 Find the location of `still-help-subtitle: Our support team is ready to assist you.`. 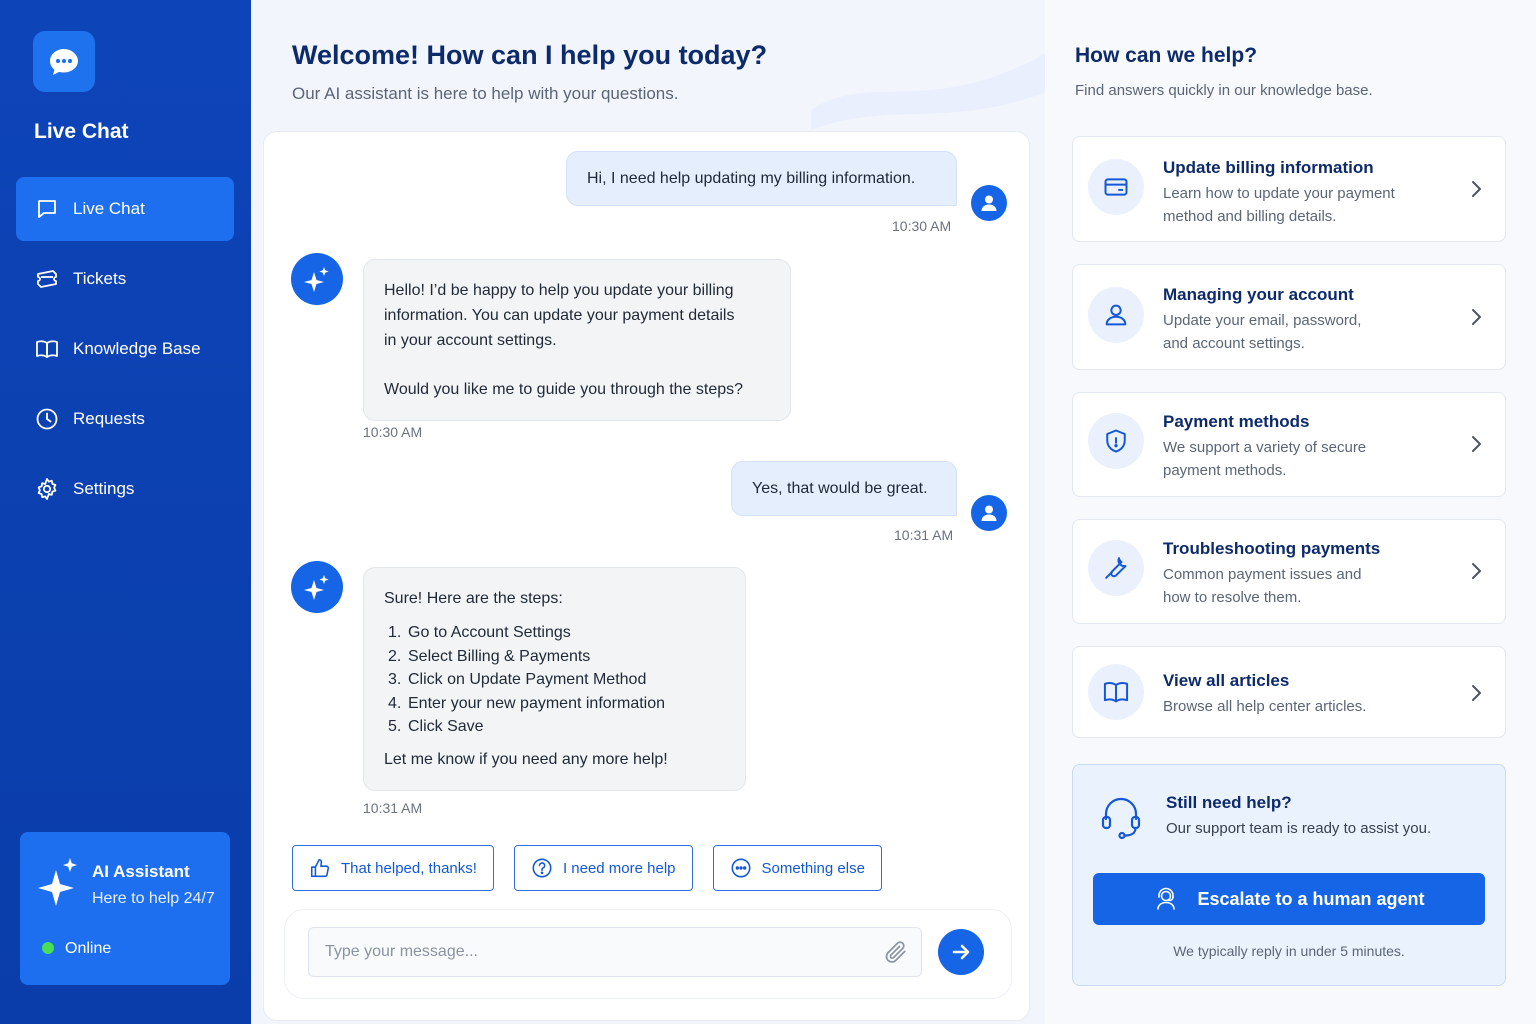

still-help-subtitle: Our support team is ready to assist you. is located at coordinates (1299, 828).